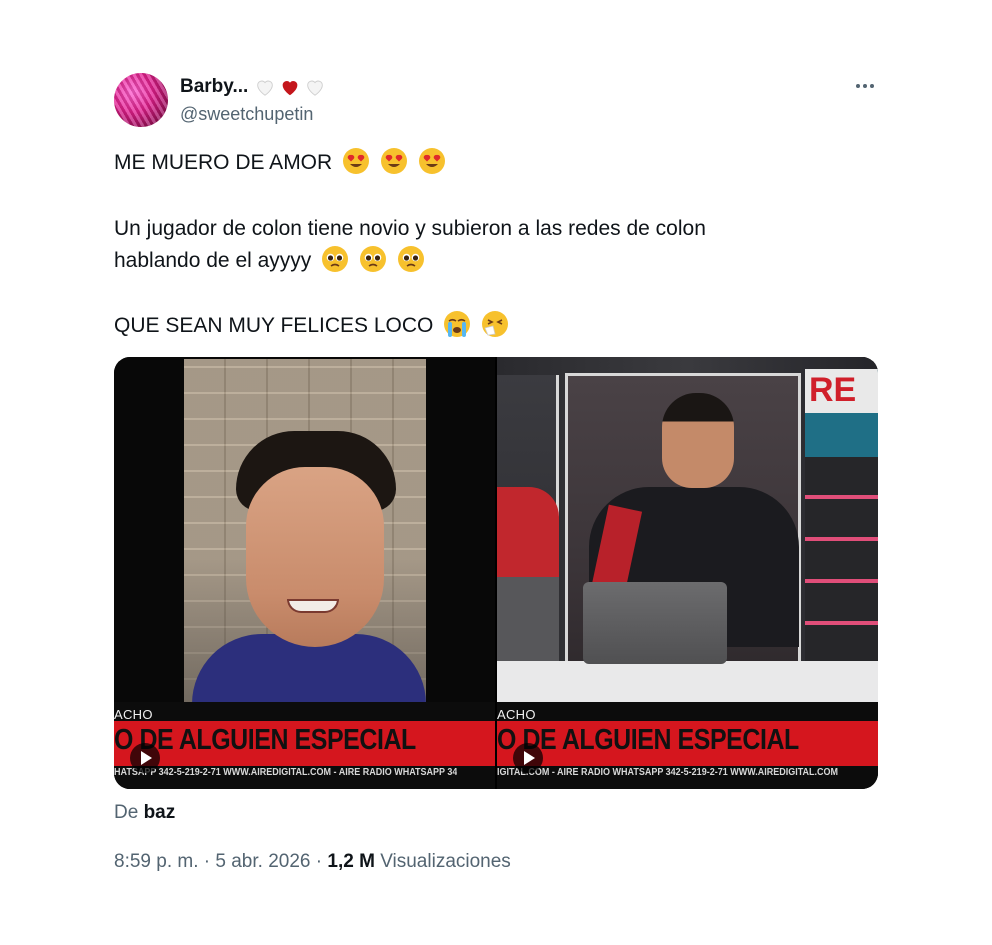 Image resolution: width=992 pixels, height=945 pixels. Describe the element at coordinates (246, 114) in the screenshot. I see `author-handle: @sweetchupetin` at that location.